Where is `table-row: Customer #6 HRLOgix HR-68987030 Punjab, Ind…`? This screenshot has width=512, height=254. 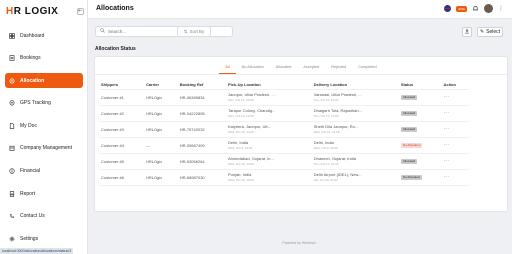
table-row: Customer #6 HRLOgix HR-68987030 Punjab, Ind… is located at coordinates (284, 177).